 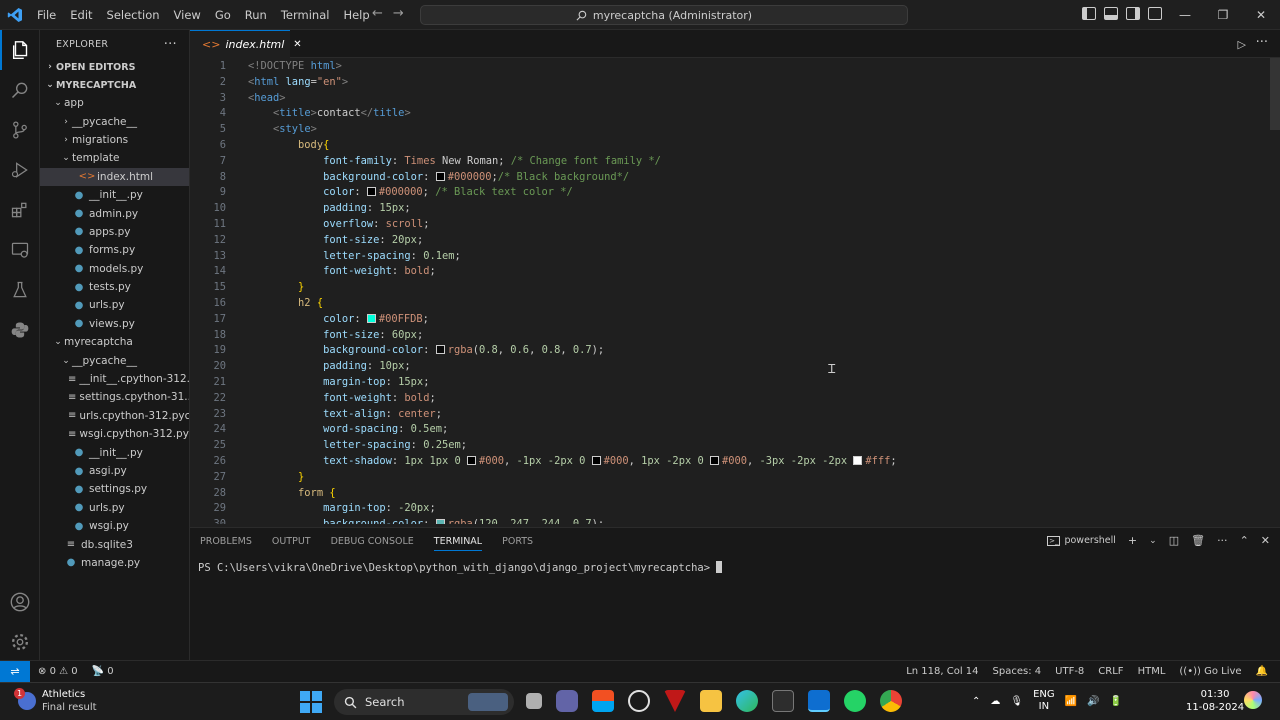 What do you see at coordinates (1275, 94) in the screenshot?
I see `editor-scrollbar` at bounding box center [1275, 94].